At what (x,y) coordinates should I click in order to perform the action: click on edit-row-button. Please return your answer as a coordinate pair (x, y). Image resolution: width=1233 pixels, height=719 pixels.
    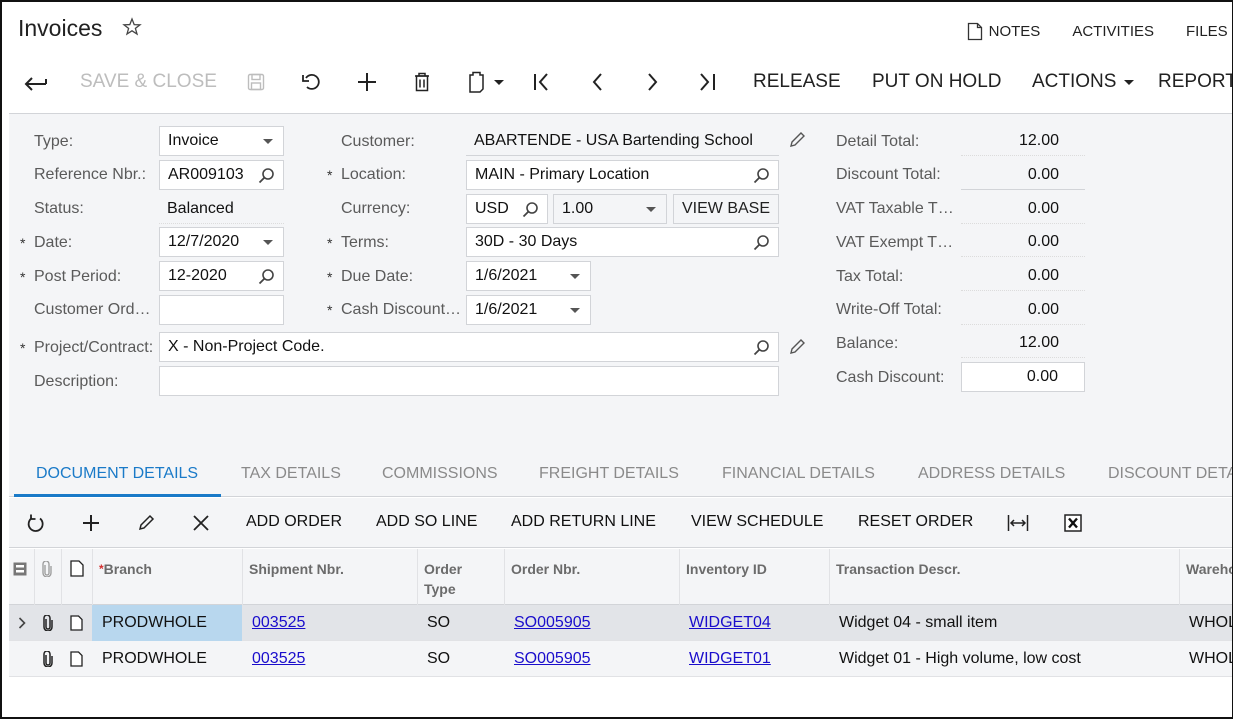
    Looking at the image, I should click on (146, 523).